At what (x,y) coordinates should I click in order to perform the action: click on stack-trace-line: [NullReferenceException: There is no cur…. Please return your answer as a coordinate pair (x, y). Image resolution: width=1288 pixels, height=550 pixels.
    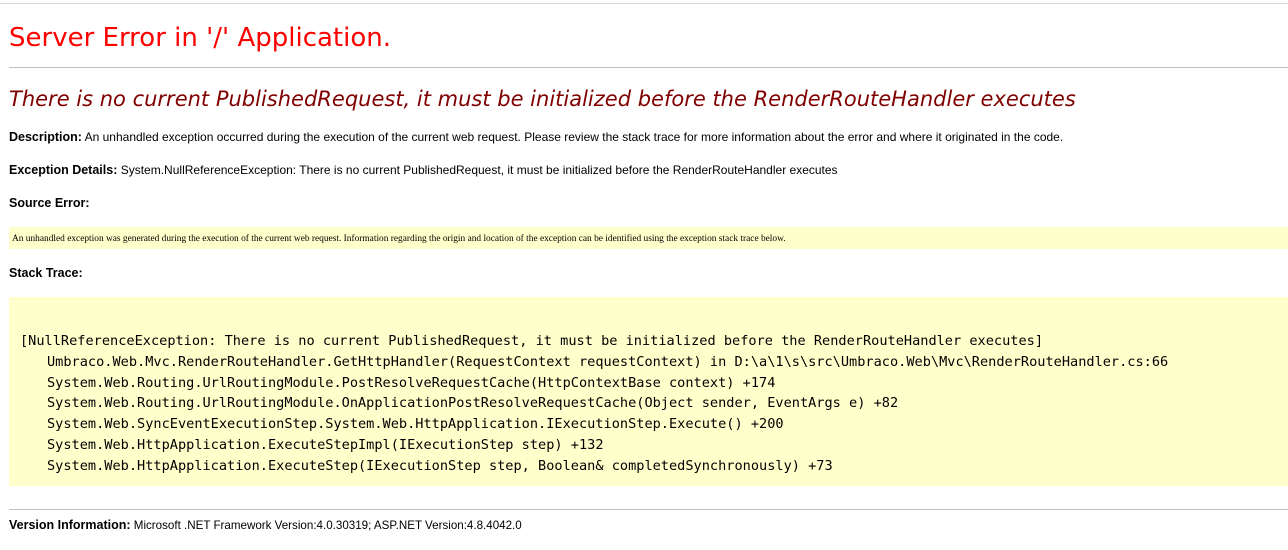
    Looking at the image, I should click on (532, 341).